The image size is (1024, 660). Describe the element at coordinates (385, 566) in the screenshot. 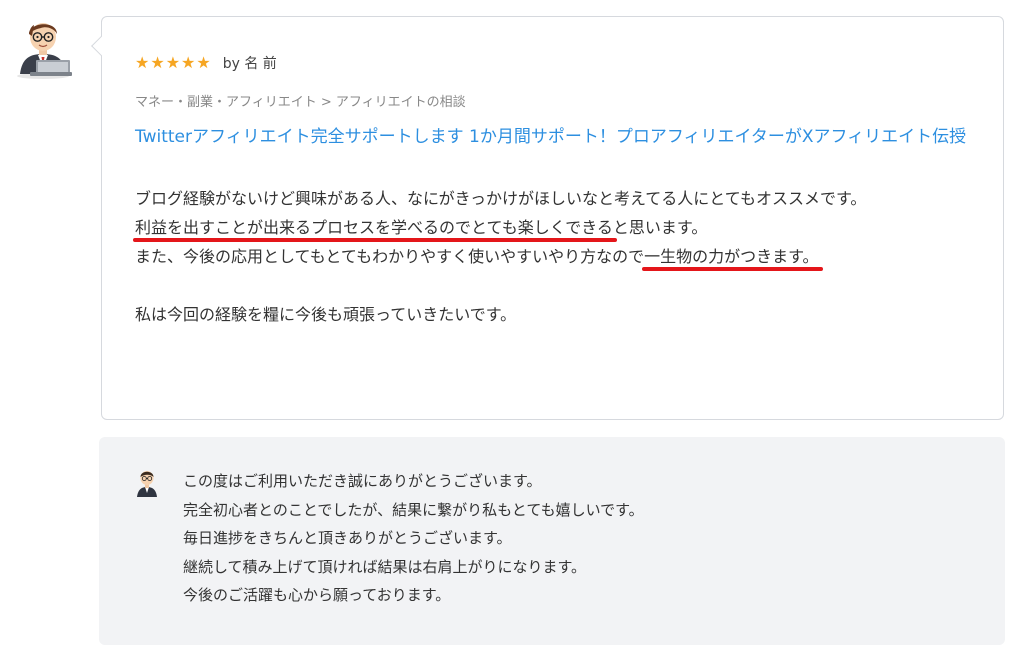

I see `reply-line: 継続して積み上げて頂ければ結果は右肩上がりになります。` at that location.